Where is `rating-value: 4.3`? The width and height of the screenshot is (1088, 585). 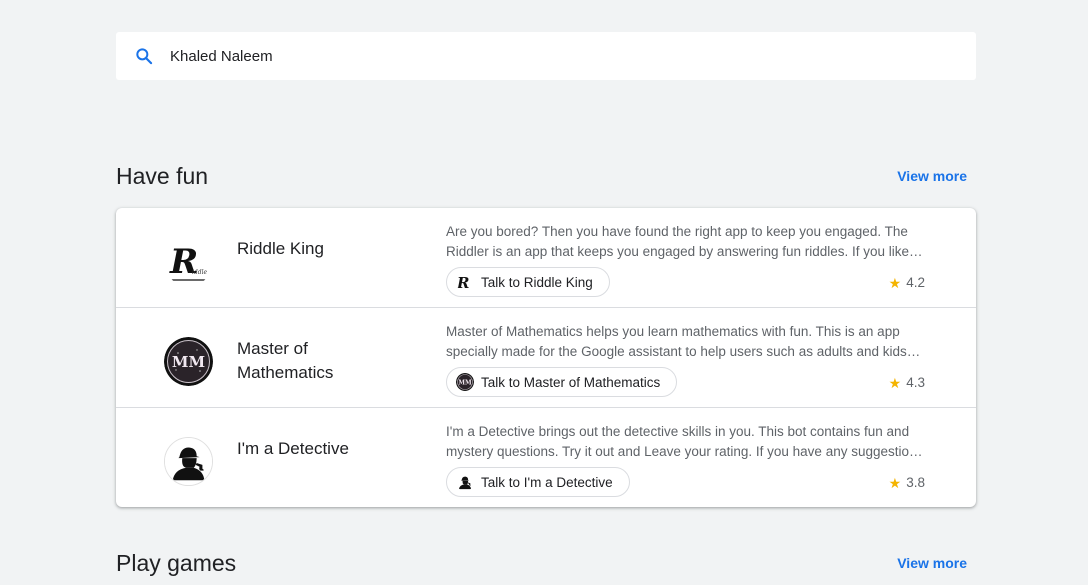
rating-value: 4.3 is located at coordinates (915, 382).